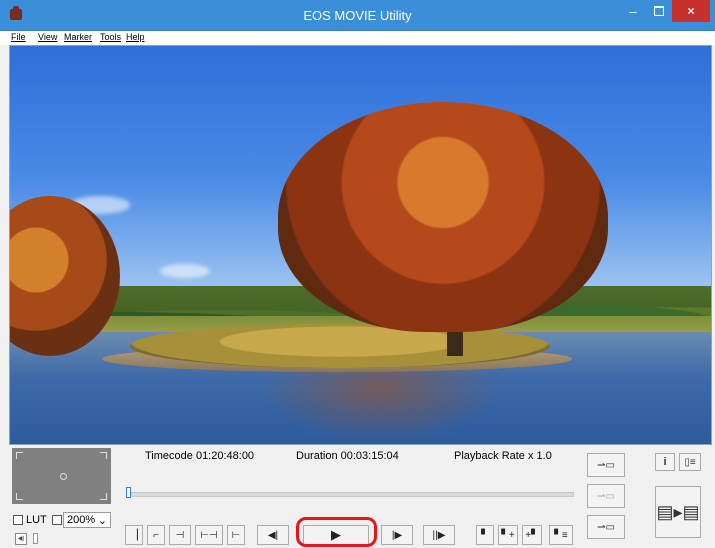 This screenshot has width=715, height=548. I want to click on minimize-button: –, so click(633, 11).